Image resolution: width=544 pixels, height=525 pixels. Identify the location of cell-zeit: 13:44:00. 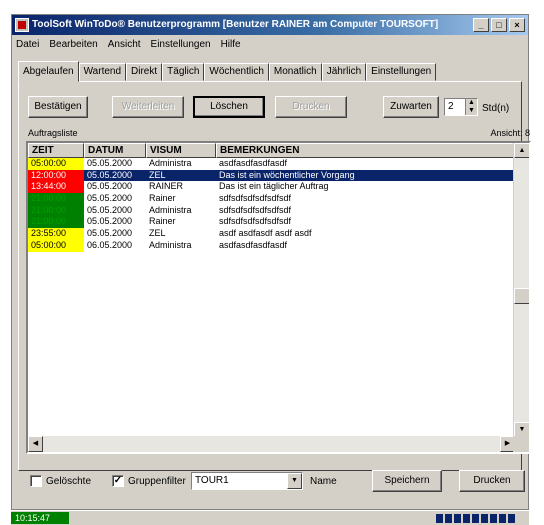
(56, 187).